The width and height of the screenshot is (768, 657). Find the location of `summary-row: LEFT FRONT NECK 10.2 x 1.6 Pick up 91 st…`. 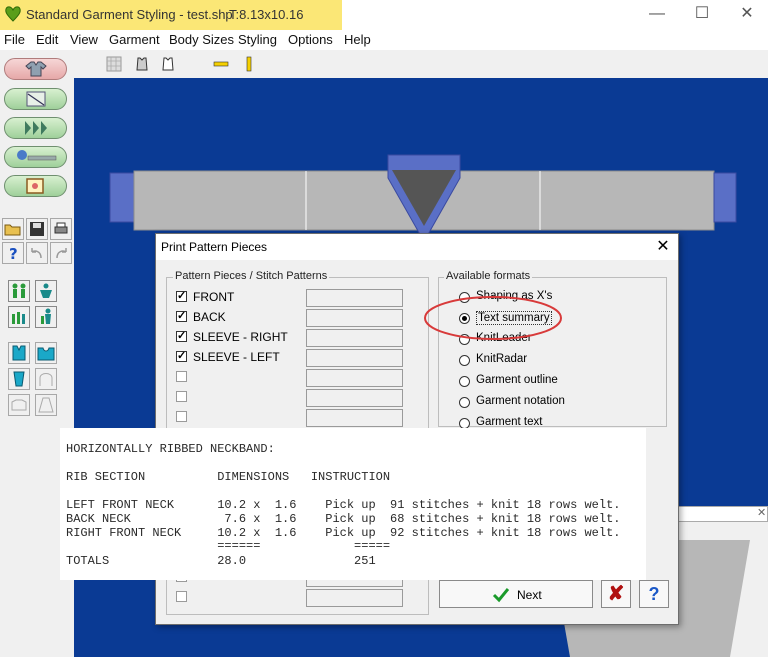

summary-row: LEFT FRONT NECK 10.2 x 1.6 Pick up 91 st… is located at coordinates (343, 505).